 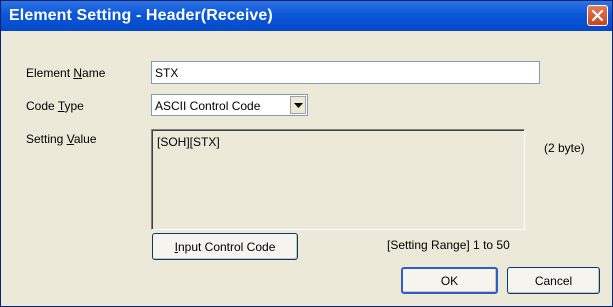 I want to click on chevron-down-icon, so click(x=298, y=105).